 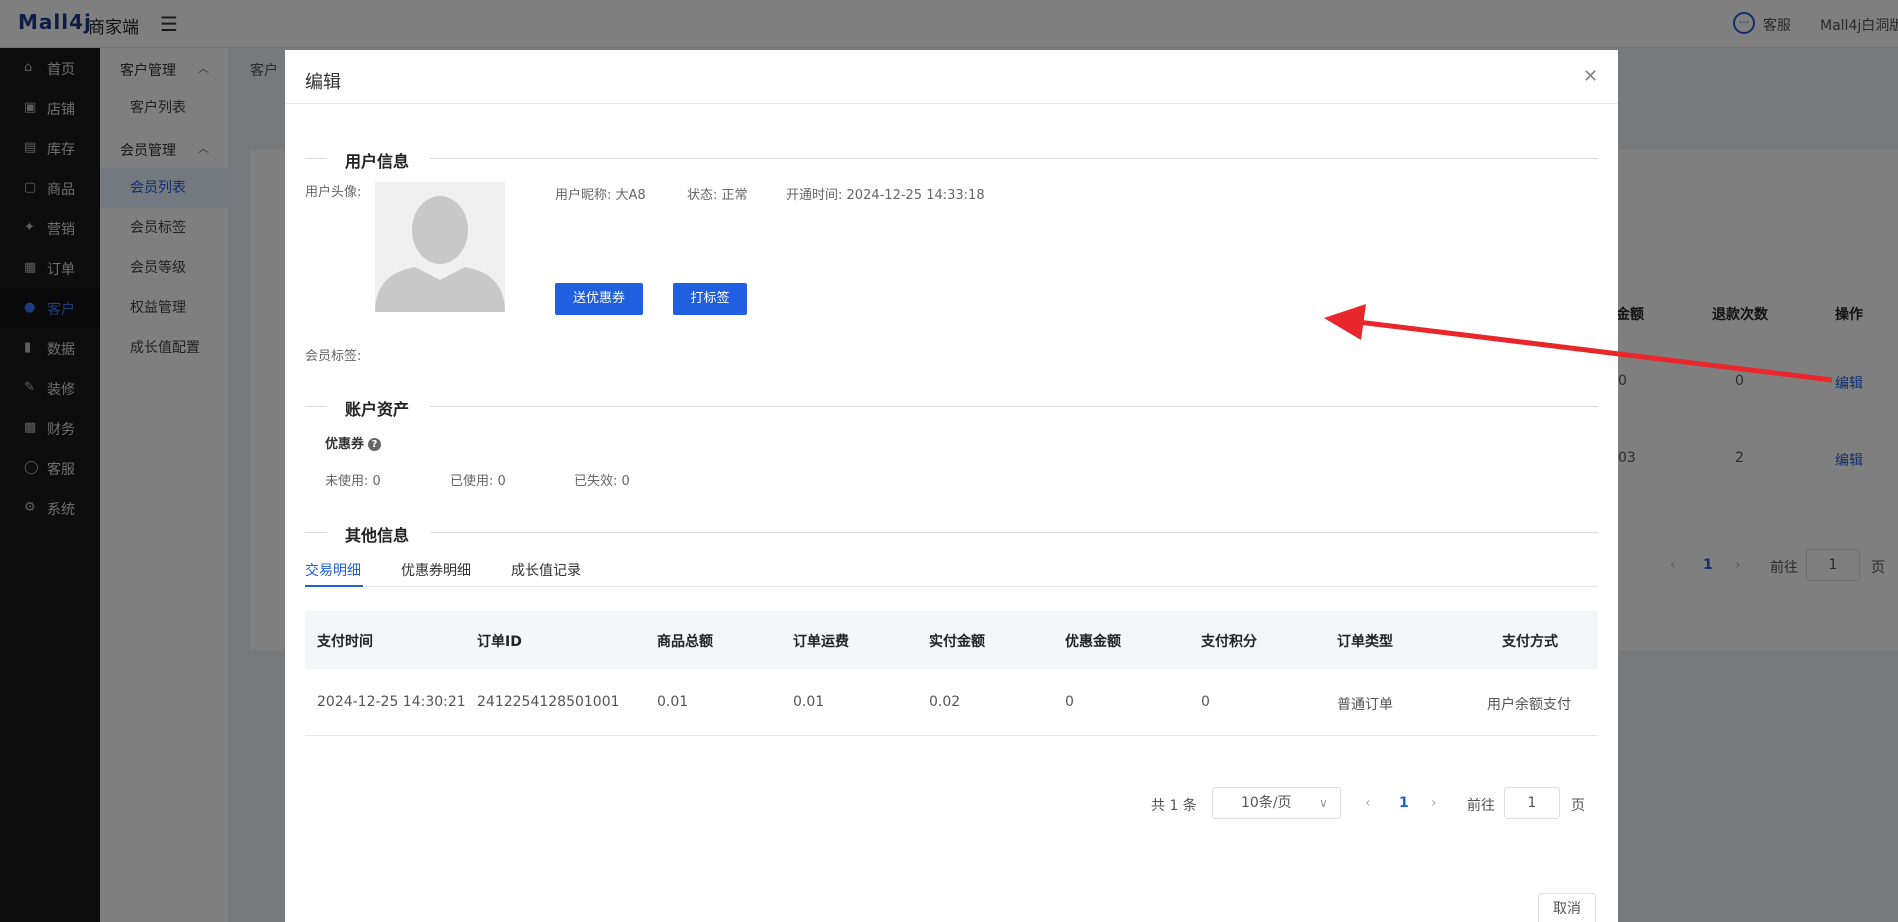 I want to click on used-label: 已使用:, so click(x=472, y=481).